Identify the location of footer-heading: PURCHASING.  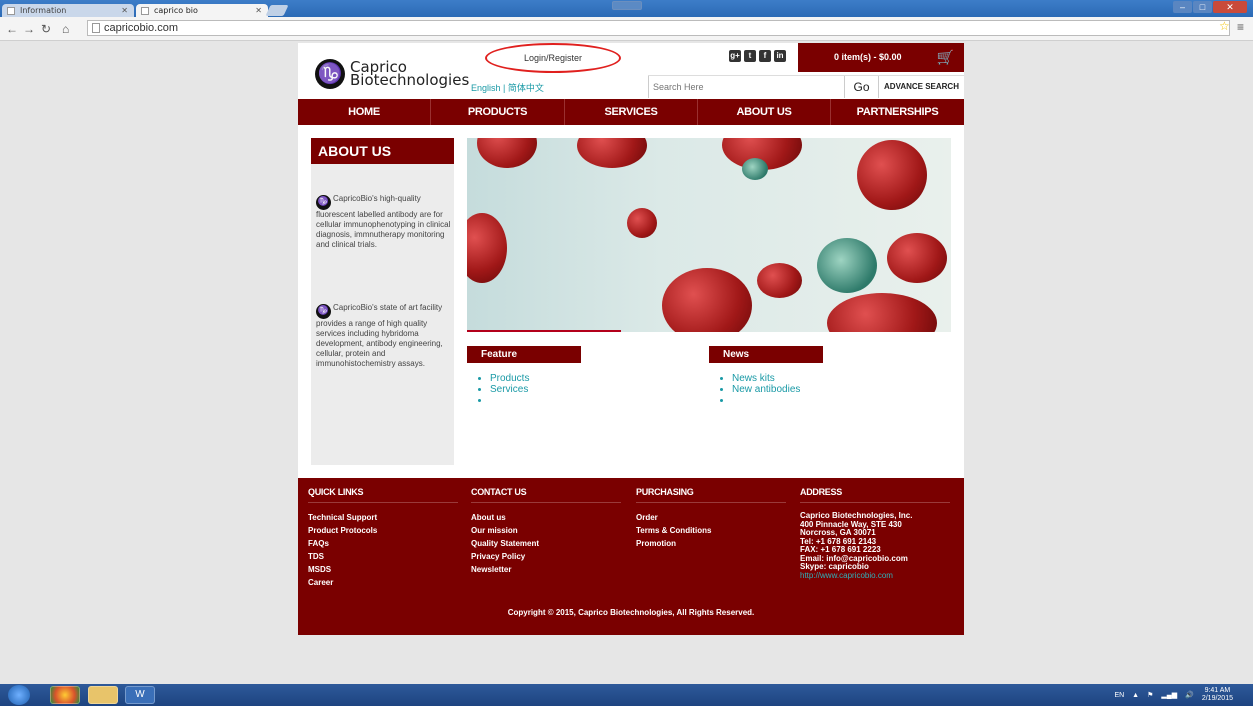
(711, 495).